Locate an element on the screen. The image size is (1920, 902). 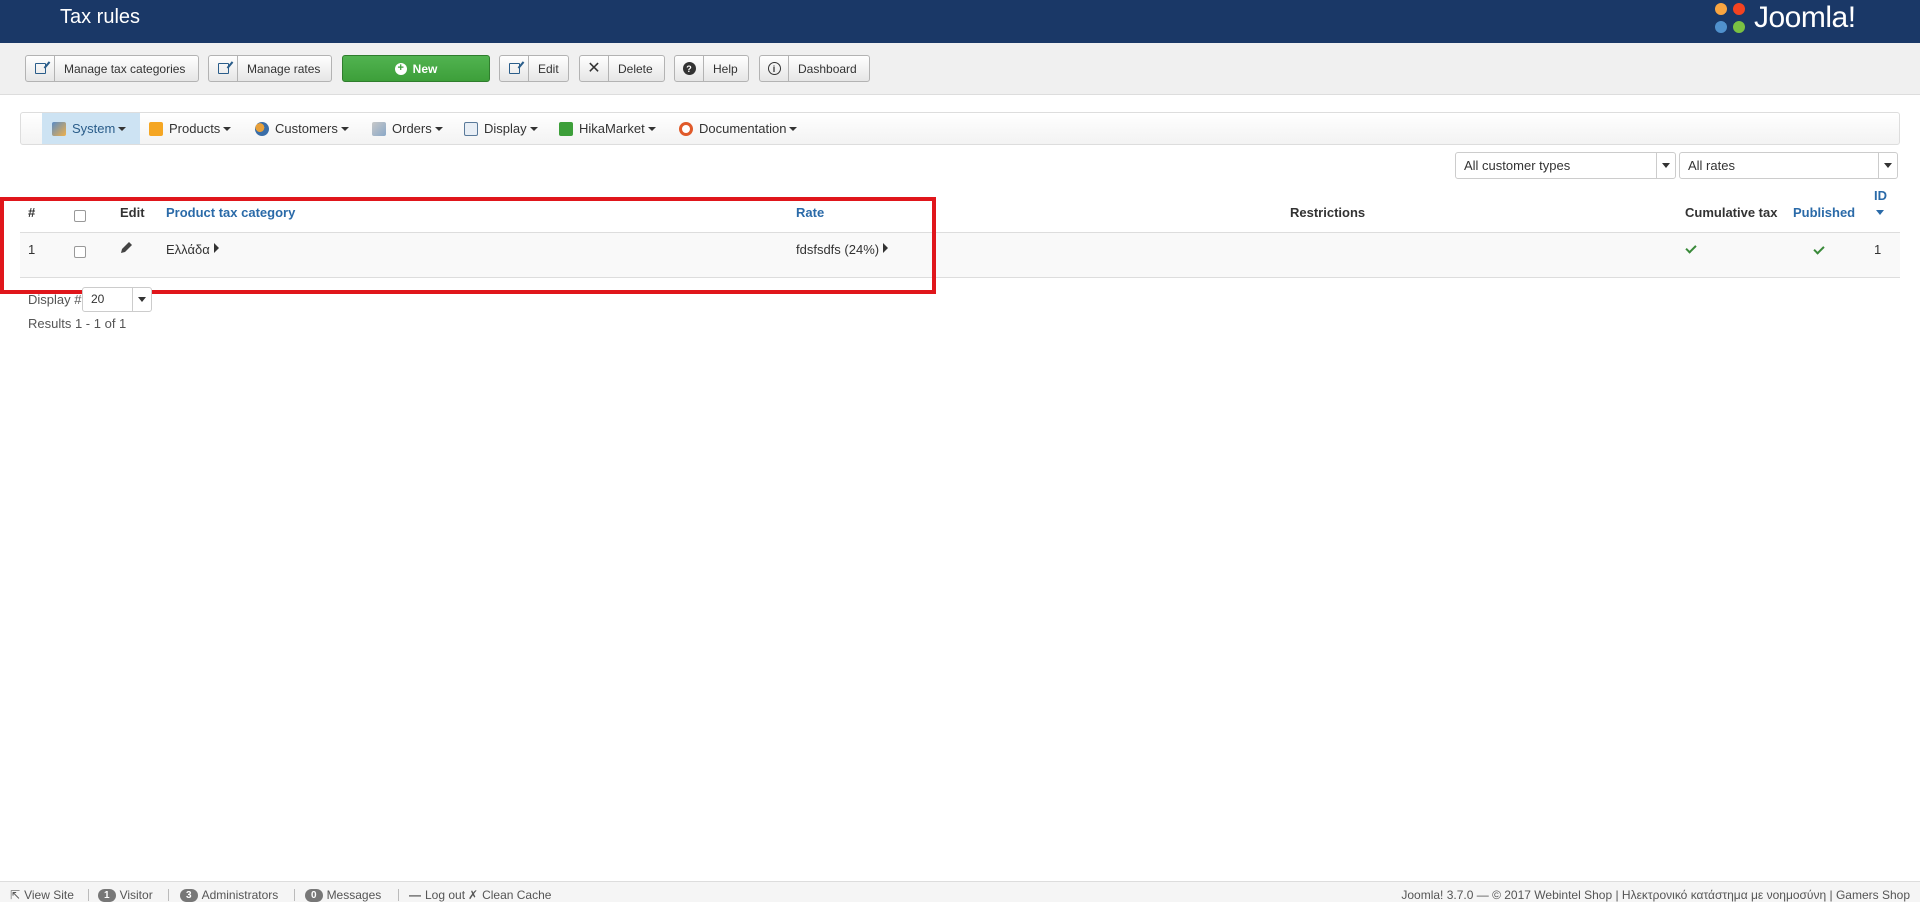
display-label: Display # is located at coordinates (55, 299).